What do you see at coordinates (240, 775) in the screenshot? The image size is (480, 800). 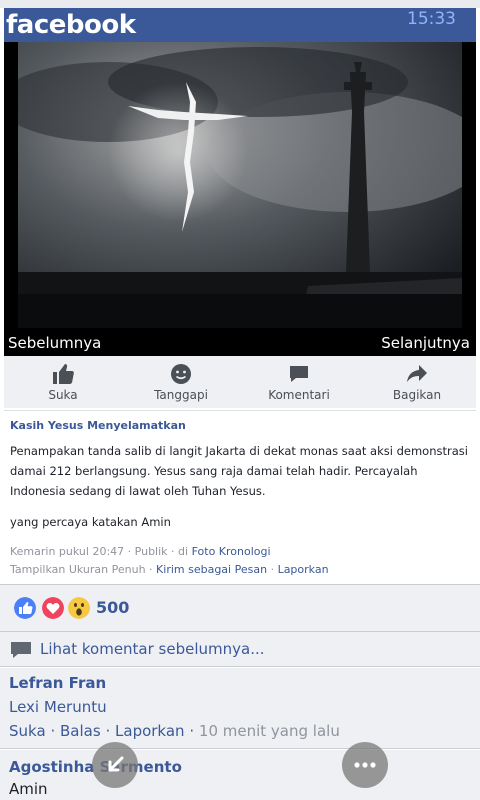 I see `comment-item: Agostinha Sarmento Amin` at bounding box center [240, 775].